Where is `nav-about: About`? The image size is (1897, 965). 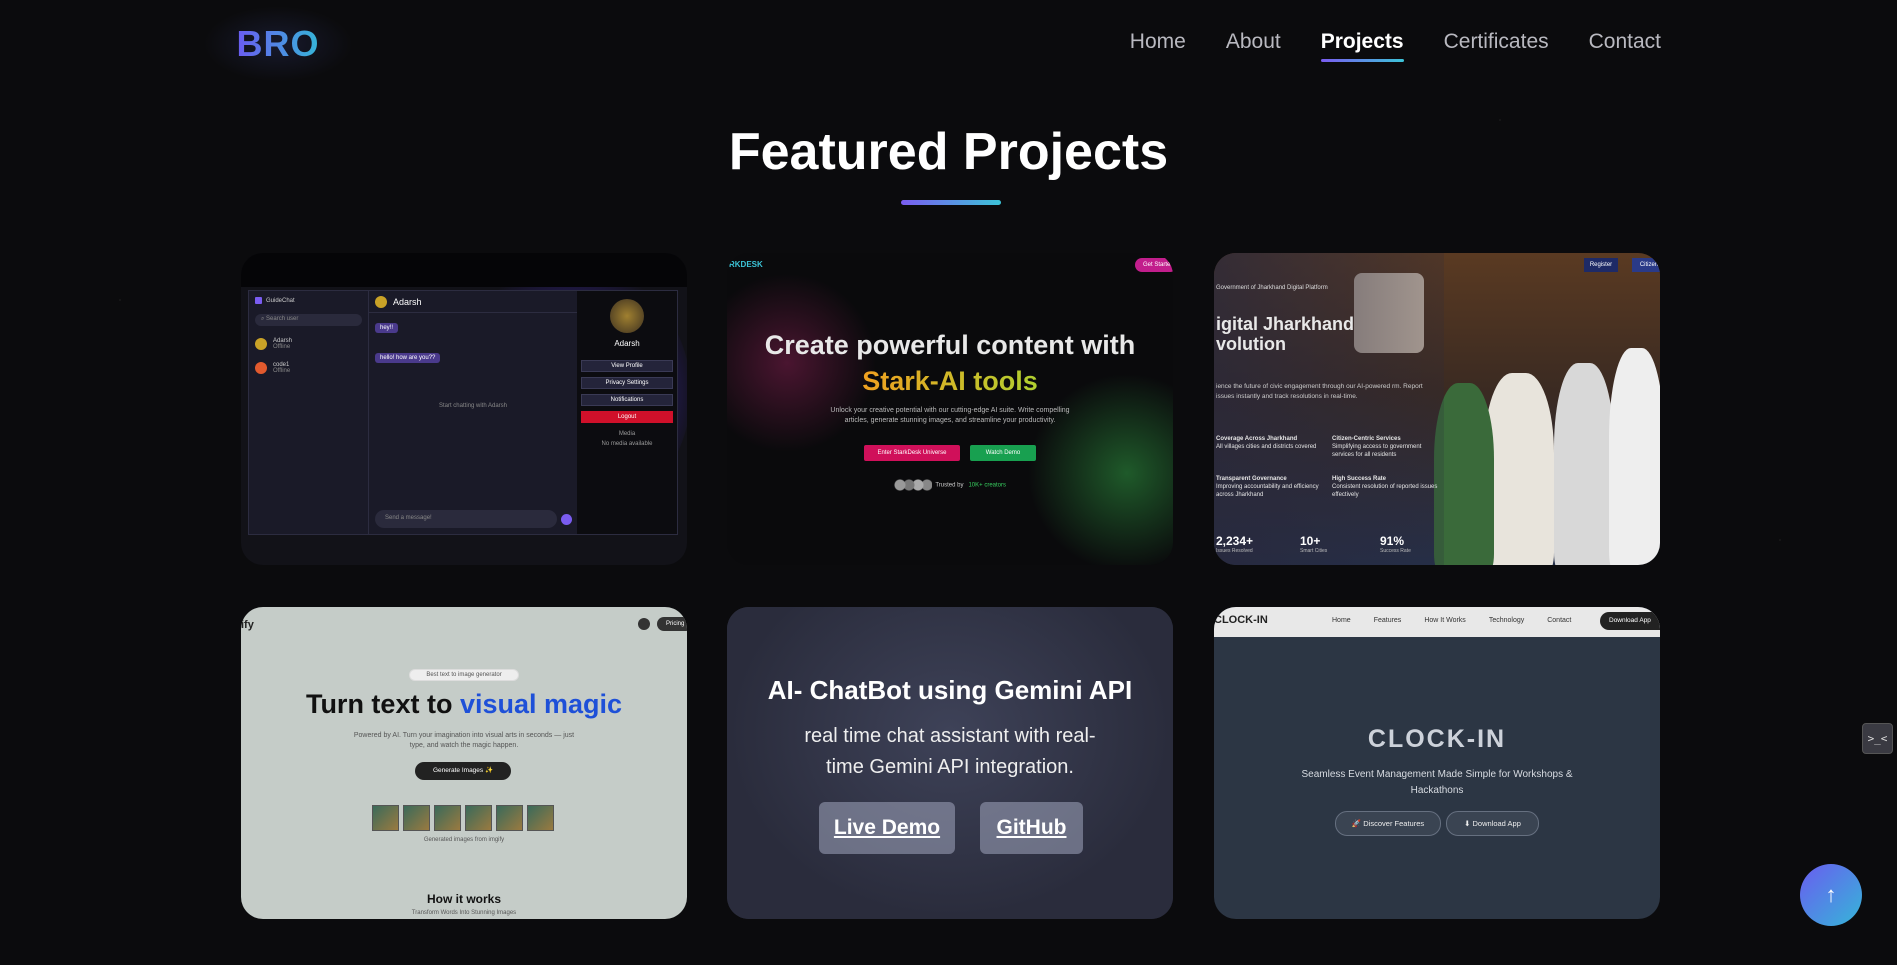 nav-about: About is located at coordinates (1253, 45).